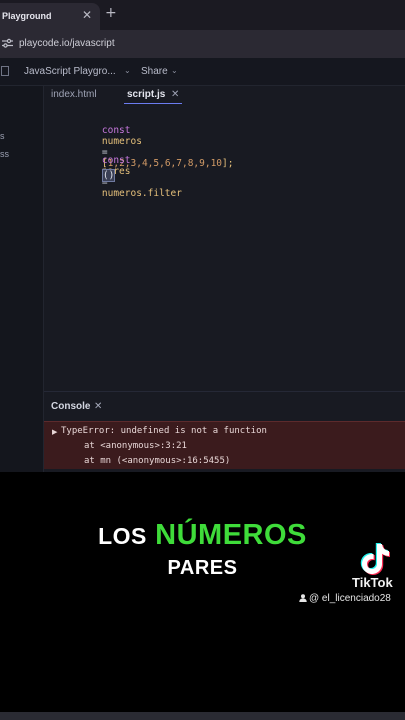  Describe the element at coordinates (108, 175) in the screenshot. I see `code-parens-selected: ()` at that location.